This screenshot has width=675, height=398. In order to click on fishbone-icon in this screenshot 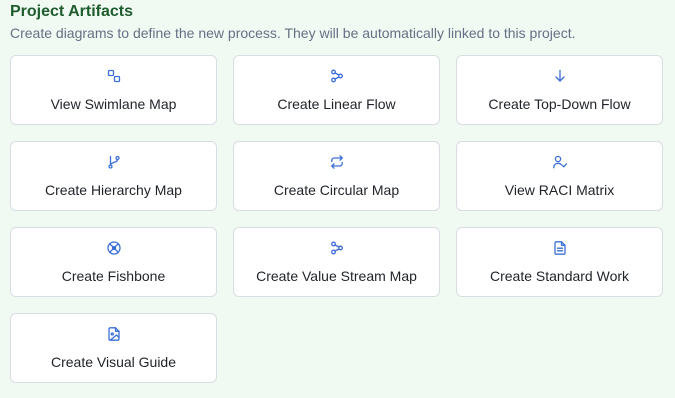, I will do `click(114, 248)`.